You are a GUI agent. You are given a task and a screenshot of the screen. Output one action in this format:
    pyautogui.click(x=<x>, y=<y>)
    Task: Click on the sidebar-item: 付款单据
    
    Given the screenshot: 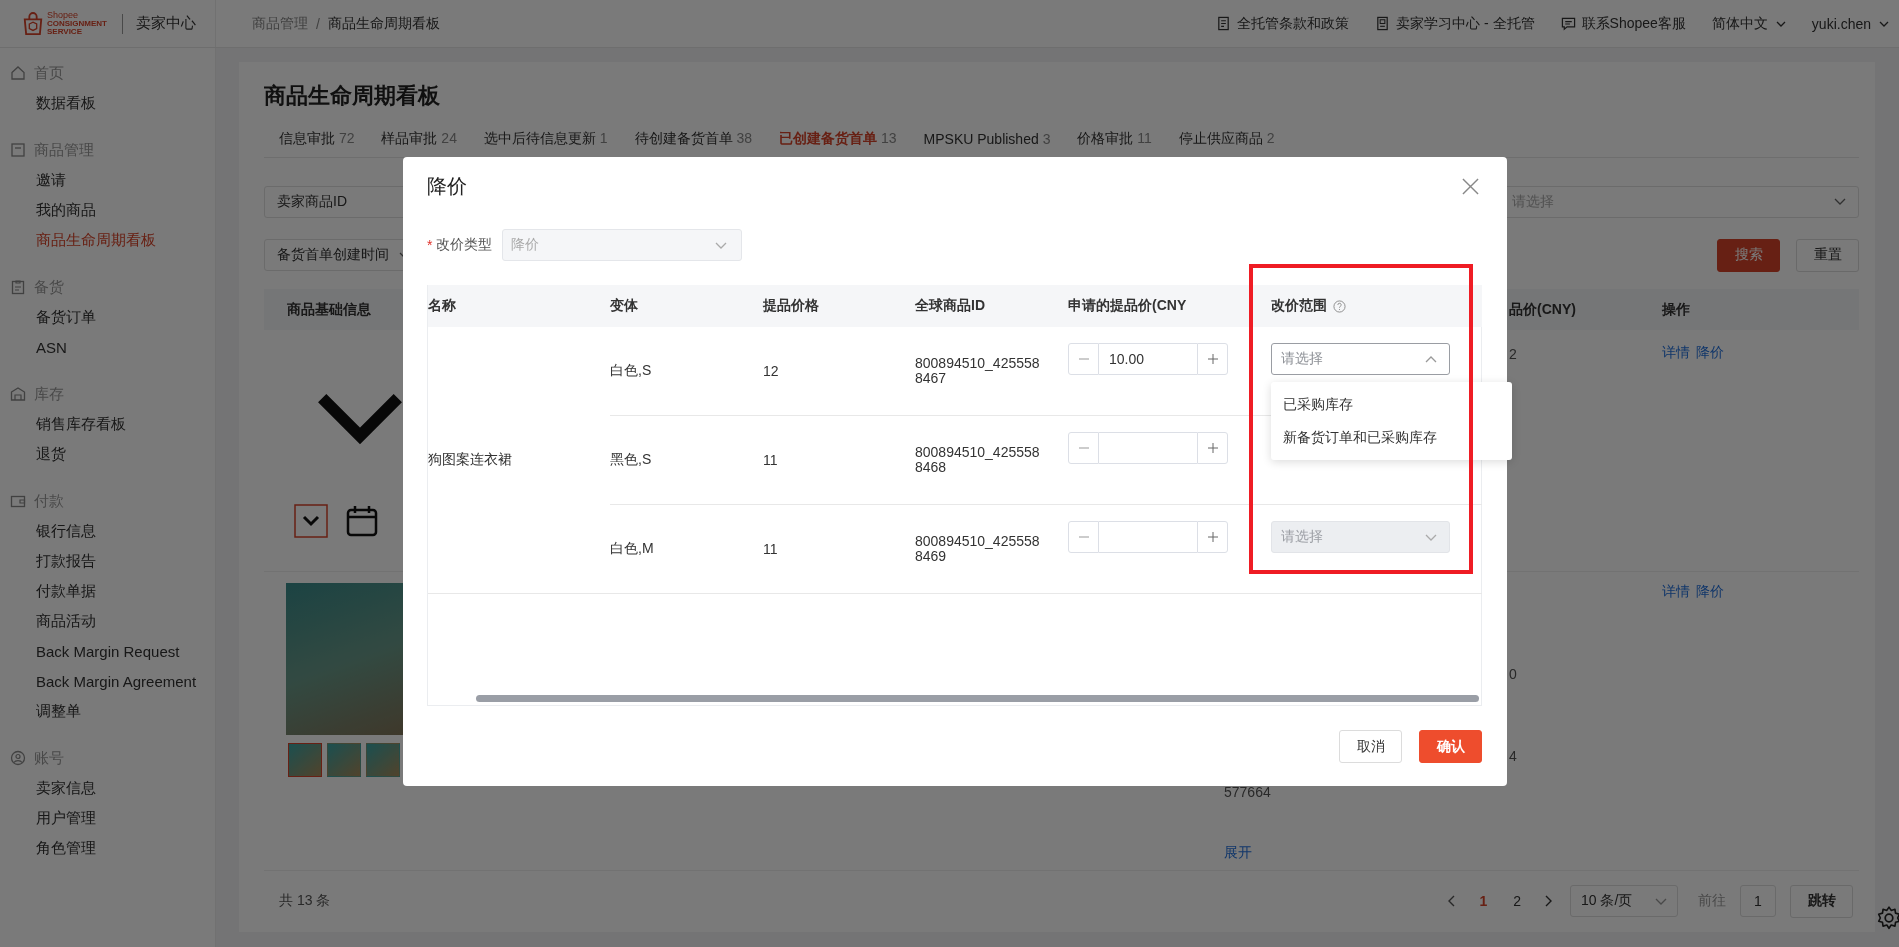 What is the action you would take?
    pyautogui.click(x=107, y=591)
    